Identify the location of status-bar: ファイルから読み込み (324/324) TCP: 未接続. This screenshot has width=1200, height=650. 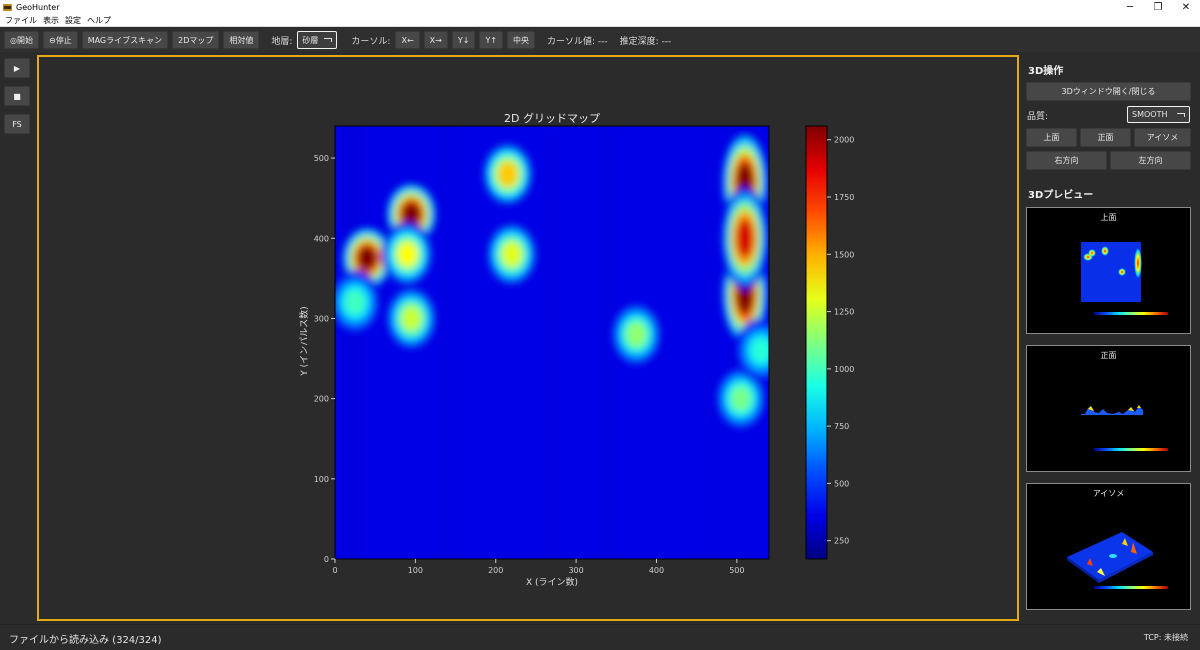
(600, 637).